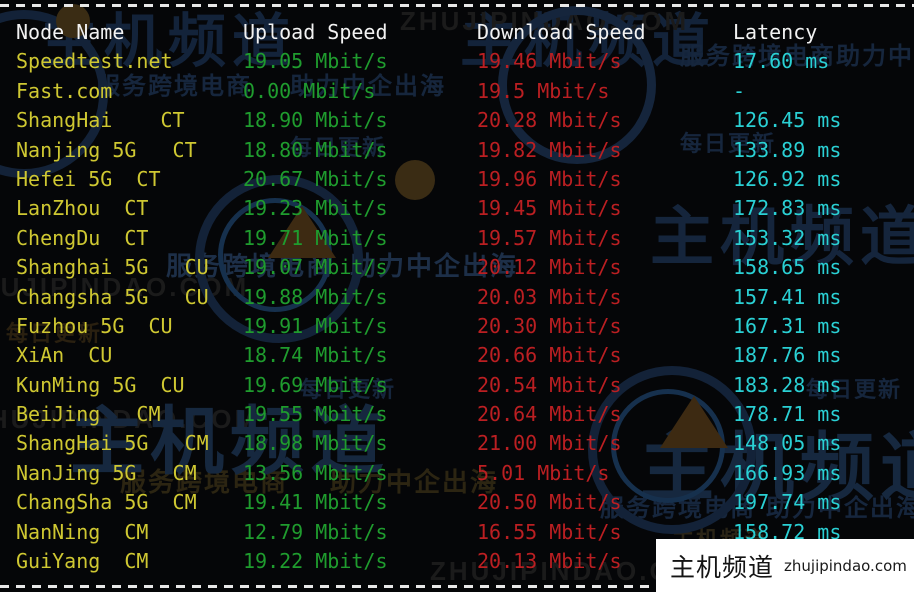 The height and width of the screenshot is (592, 914). What do you see at coordinates (82, 531) in the screenshot?
I see `cell-node-name: NanNing CM` at bounding box center [82, 531].